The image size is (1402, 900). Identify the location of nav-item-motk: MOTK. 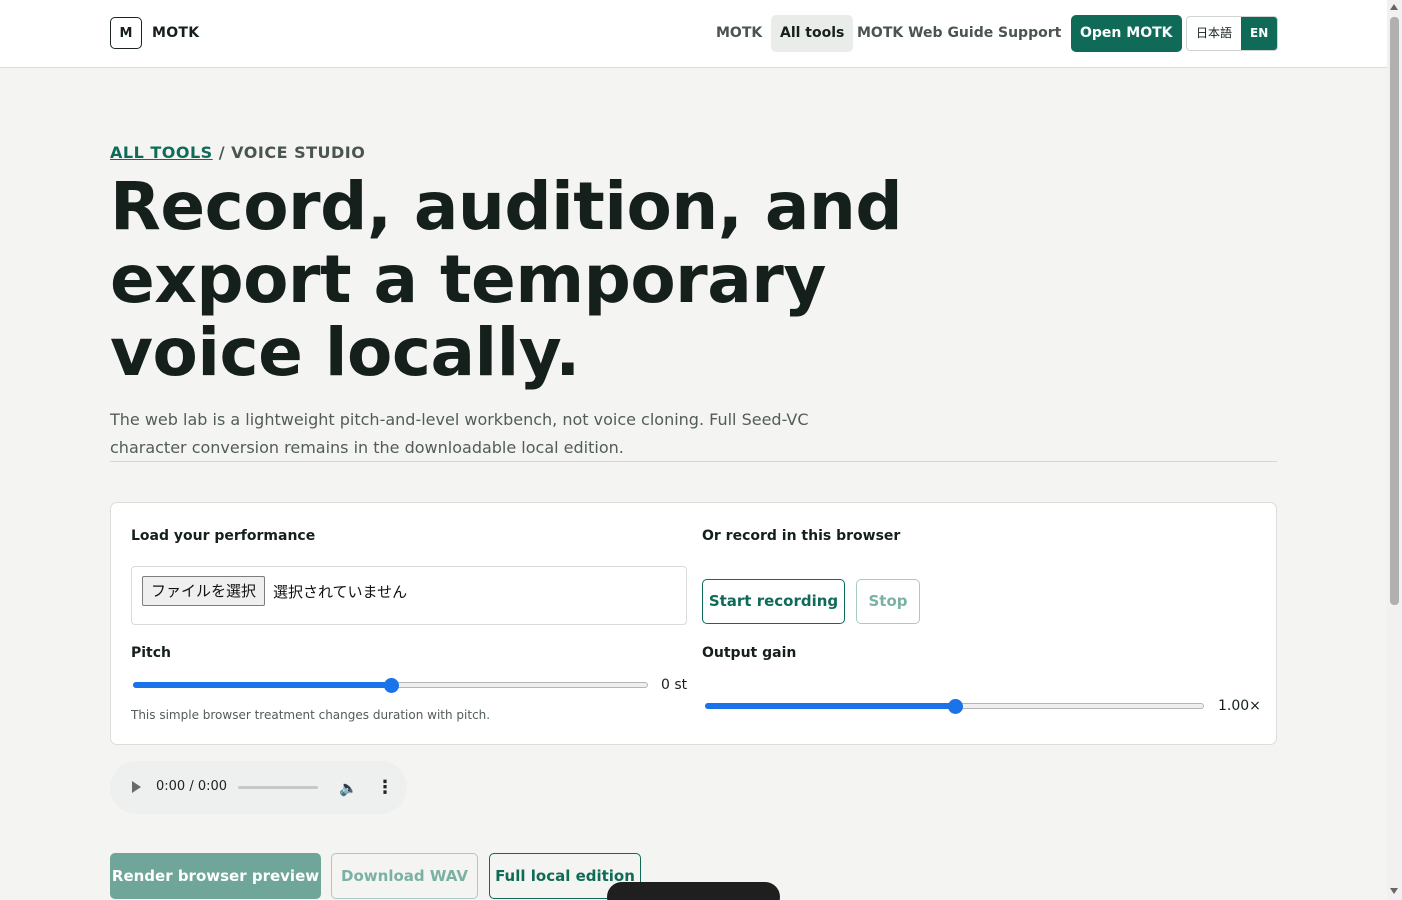
(739, 33).